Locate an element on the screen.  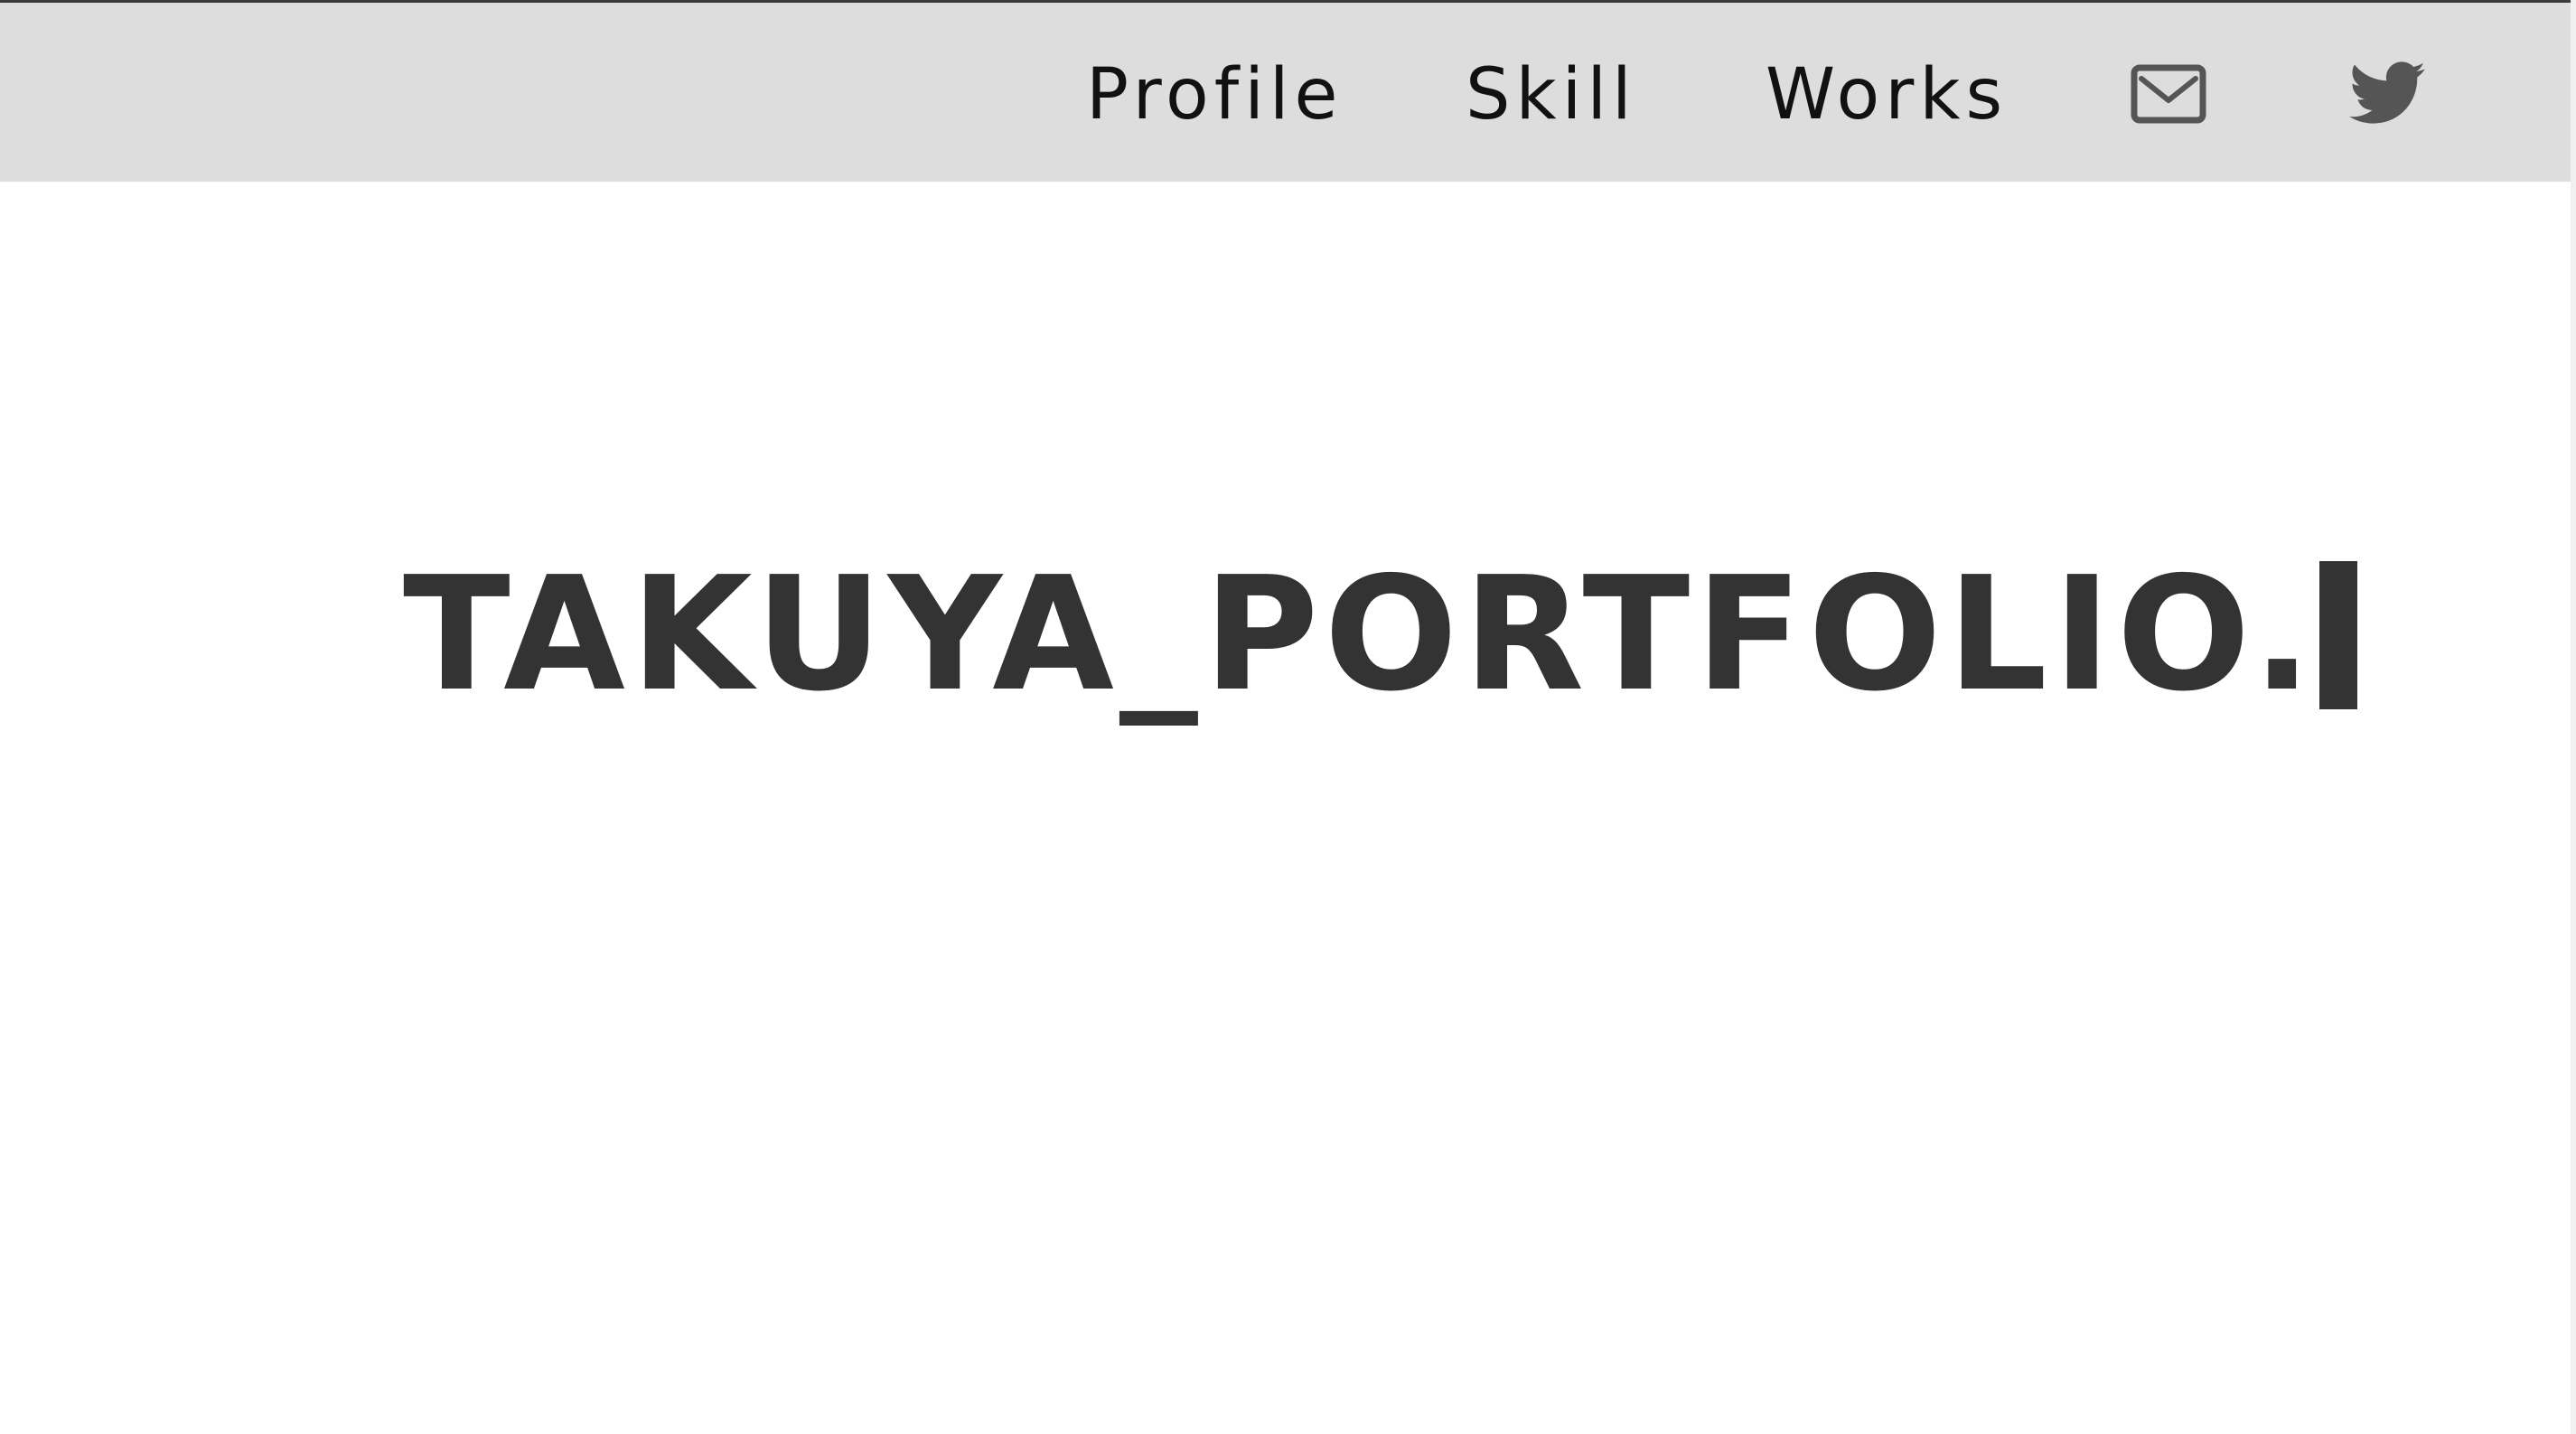
nav-link-profile: Profile is located at coordinates (1215, 94).